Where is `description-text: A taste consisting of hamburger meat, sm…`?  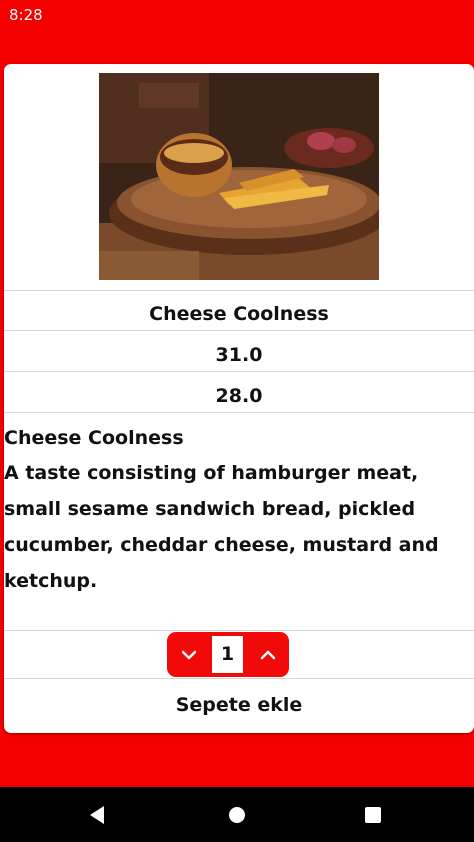 description-text: A taste consisting of hamburger meat, sm… is located at coordinates (221, 527).